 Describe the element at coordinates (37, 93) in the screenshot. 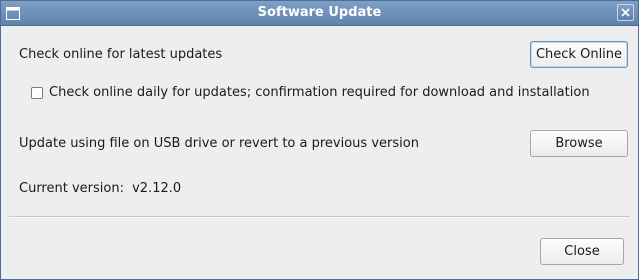

I see `daily-check-checkbox` at that location.